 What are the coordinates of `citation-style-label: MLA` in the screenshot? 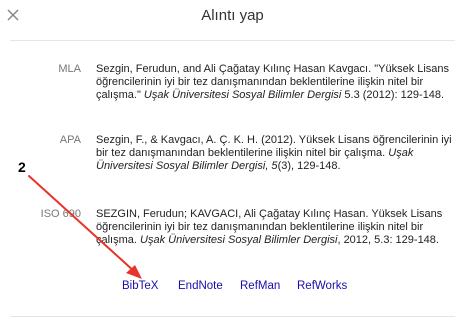 It's located at (69, 69).